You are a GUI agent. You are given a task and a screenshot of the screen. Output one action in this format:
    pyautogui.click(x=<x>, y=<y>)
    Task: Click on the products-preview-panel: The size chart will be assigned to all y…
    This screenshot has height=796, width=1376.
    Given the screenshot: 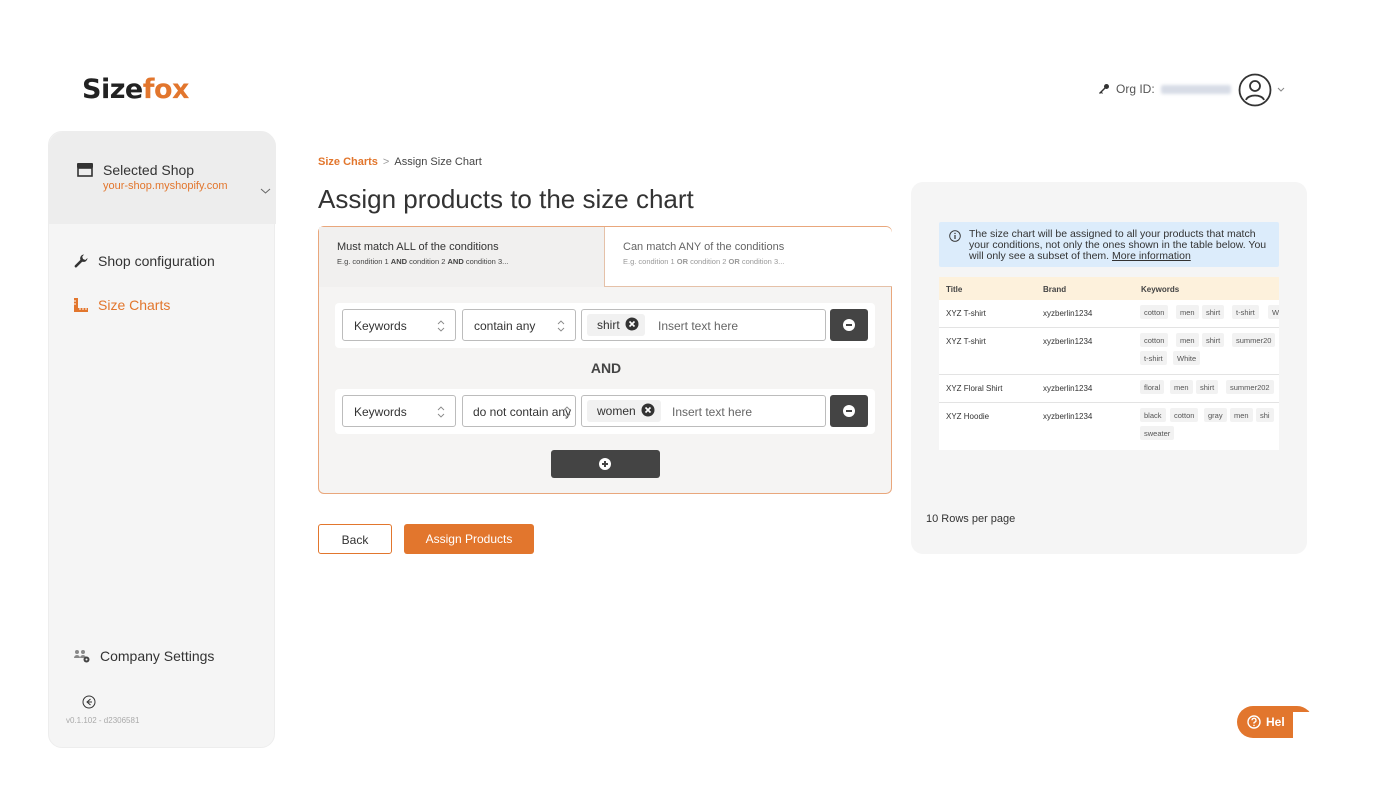 What is the action you would take?
    pyautogui.click(x=1109, y=368)
    